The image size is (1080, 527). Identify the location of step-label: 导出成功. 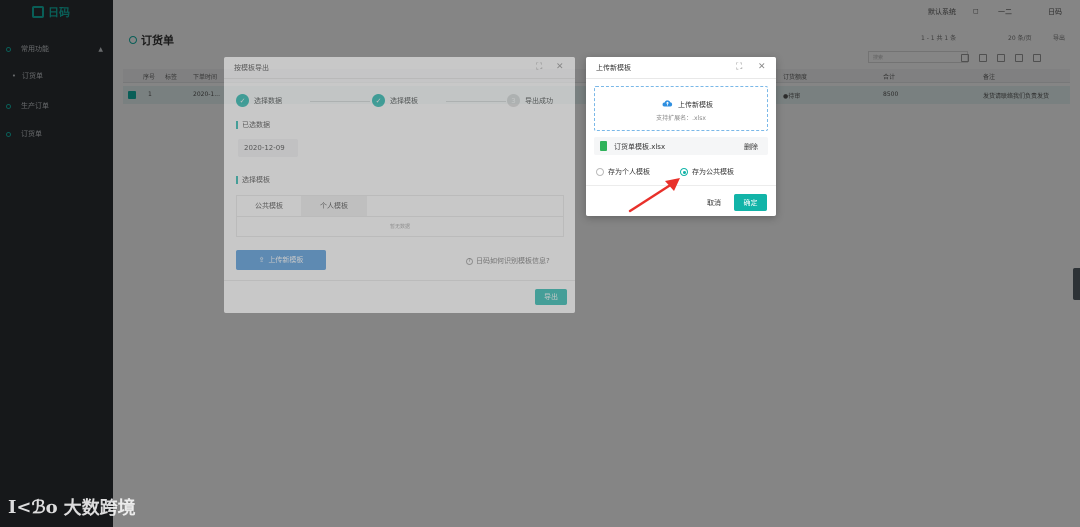
(539, 100).